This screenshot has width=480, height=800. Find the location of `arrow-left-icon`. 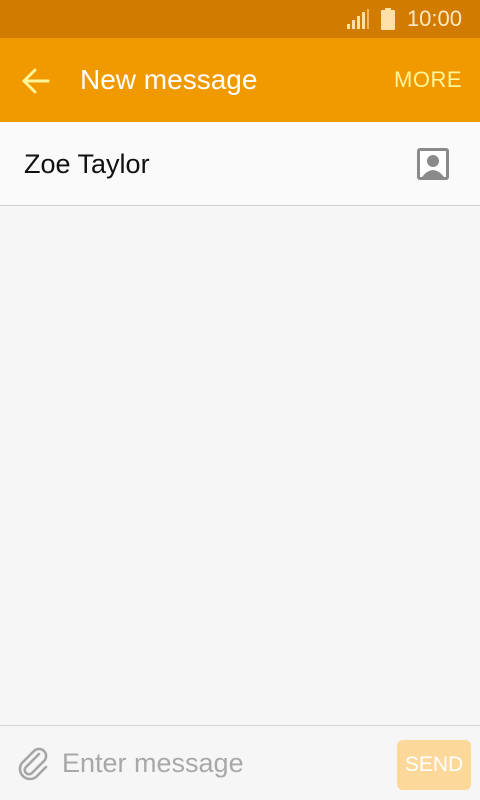

arrow-left-icon is located at coordinates (36, 81).